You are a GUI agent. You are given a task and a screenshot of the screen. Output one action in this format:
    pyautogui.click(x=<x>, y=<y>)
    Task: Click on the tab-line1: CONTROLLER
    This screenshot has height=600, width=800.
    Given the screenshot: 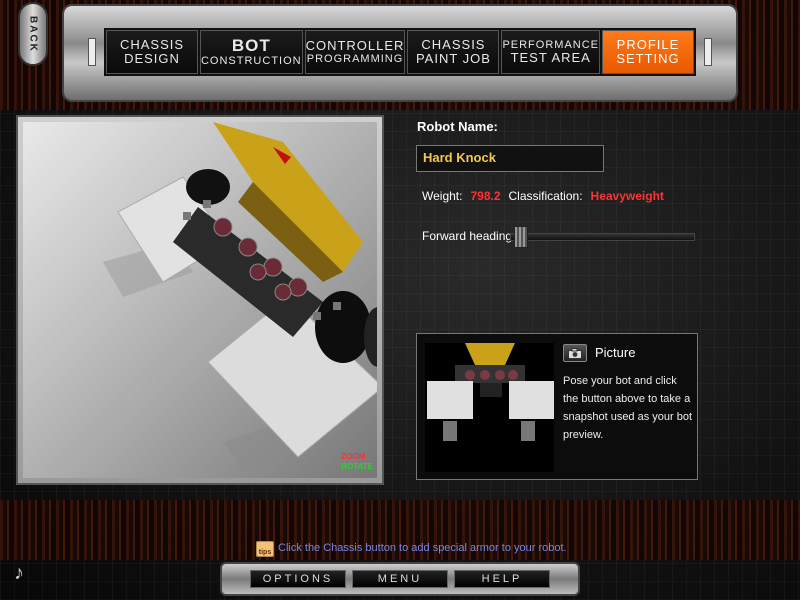 What is the action you would take?
    pyautogui.click(x=355, y=45)
    